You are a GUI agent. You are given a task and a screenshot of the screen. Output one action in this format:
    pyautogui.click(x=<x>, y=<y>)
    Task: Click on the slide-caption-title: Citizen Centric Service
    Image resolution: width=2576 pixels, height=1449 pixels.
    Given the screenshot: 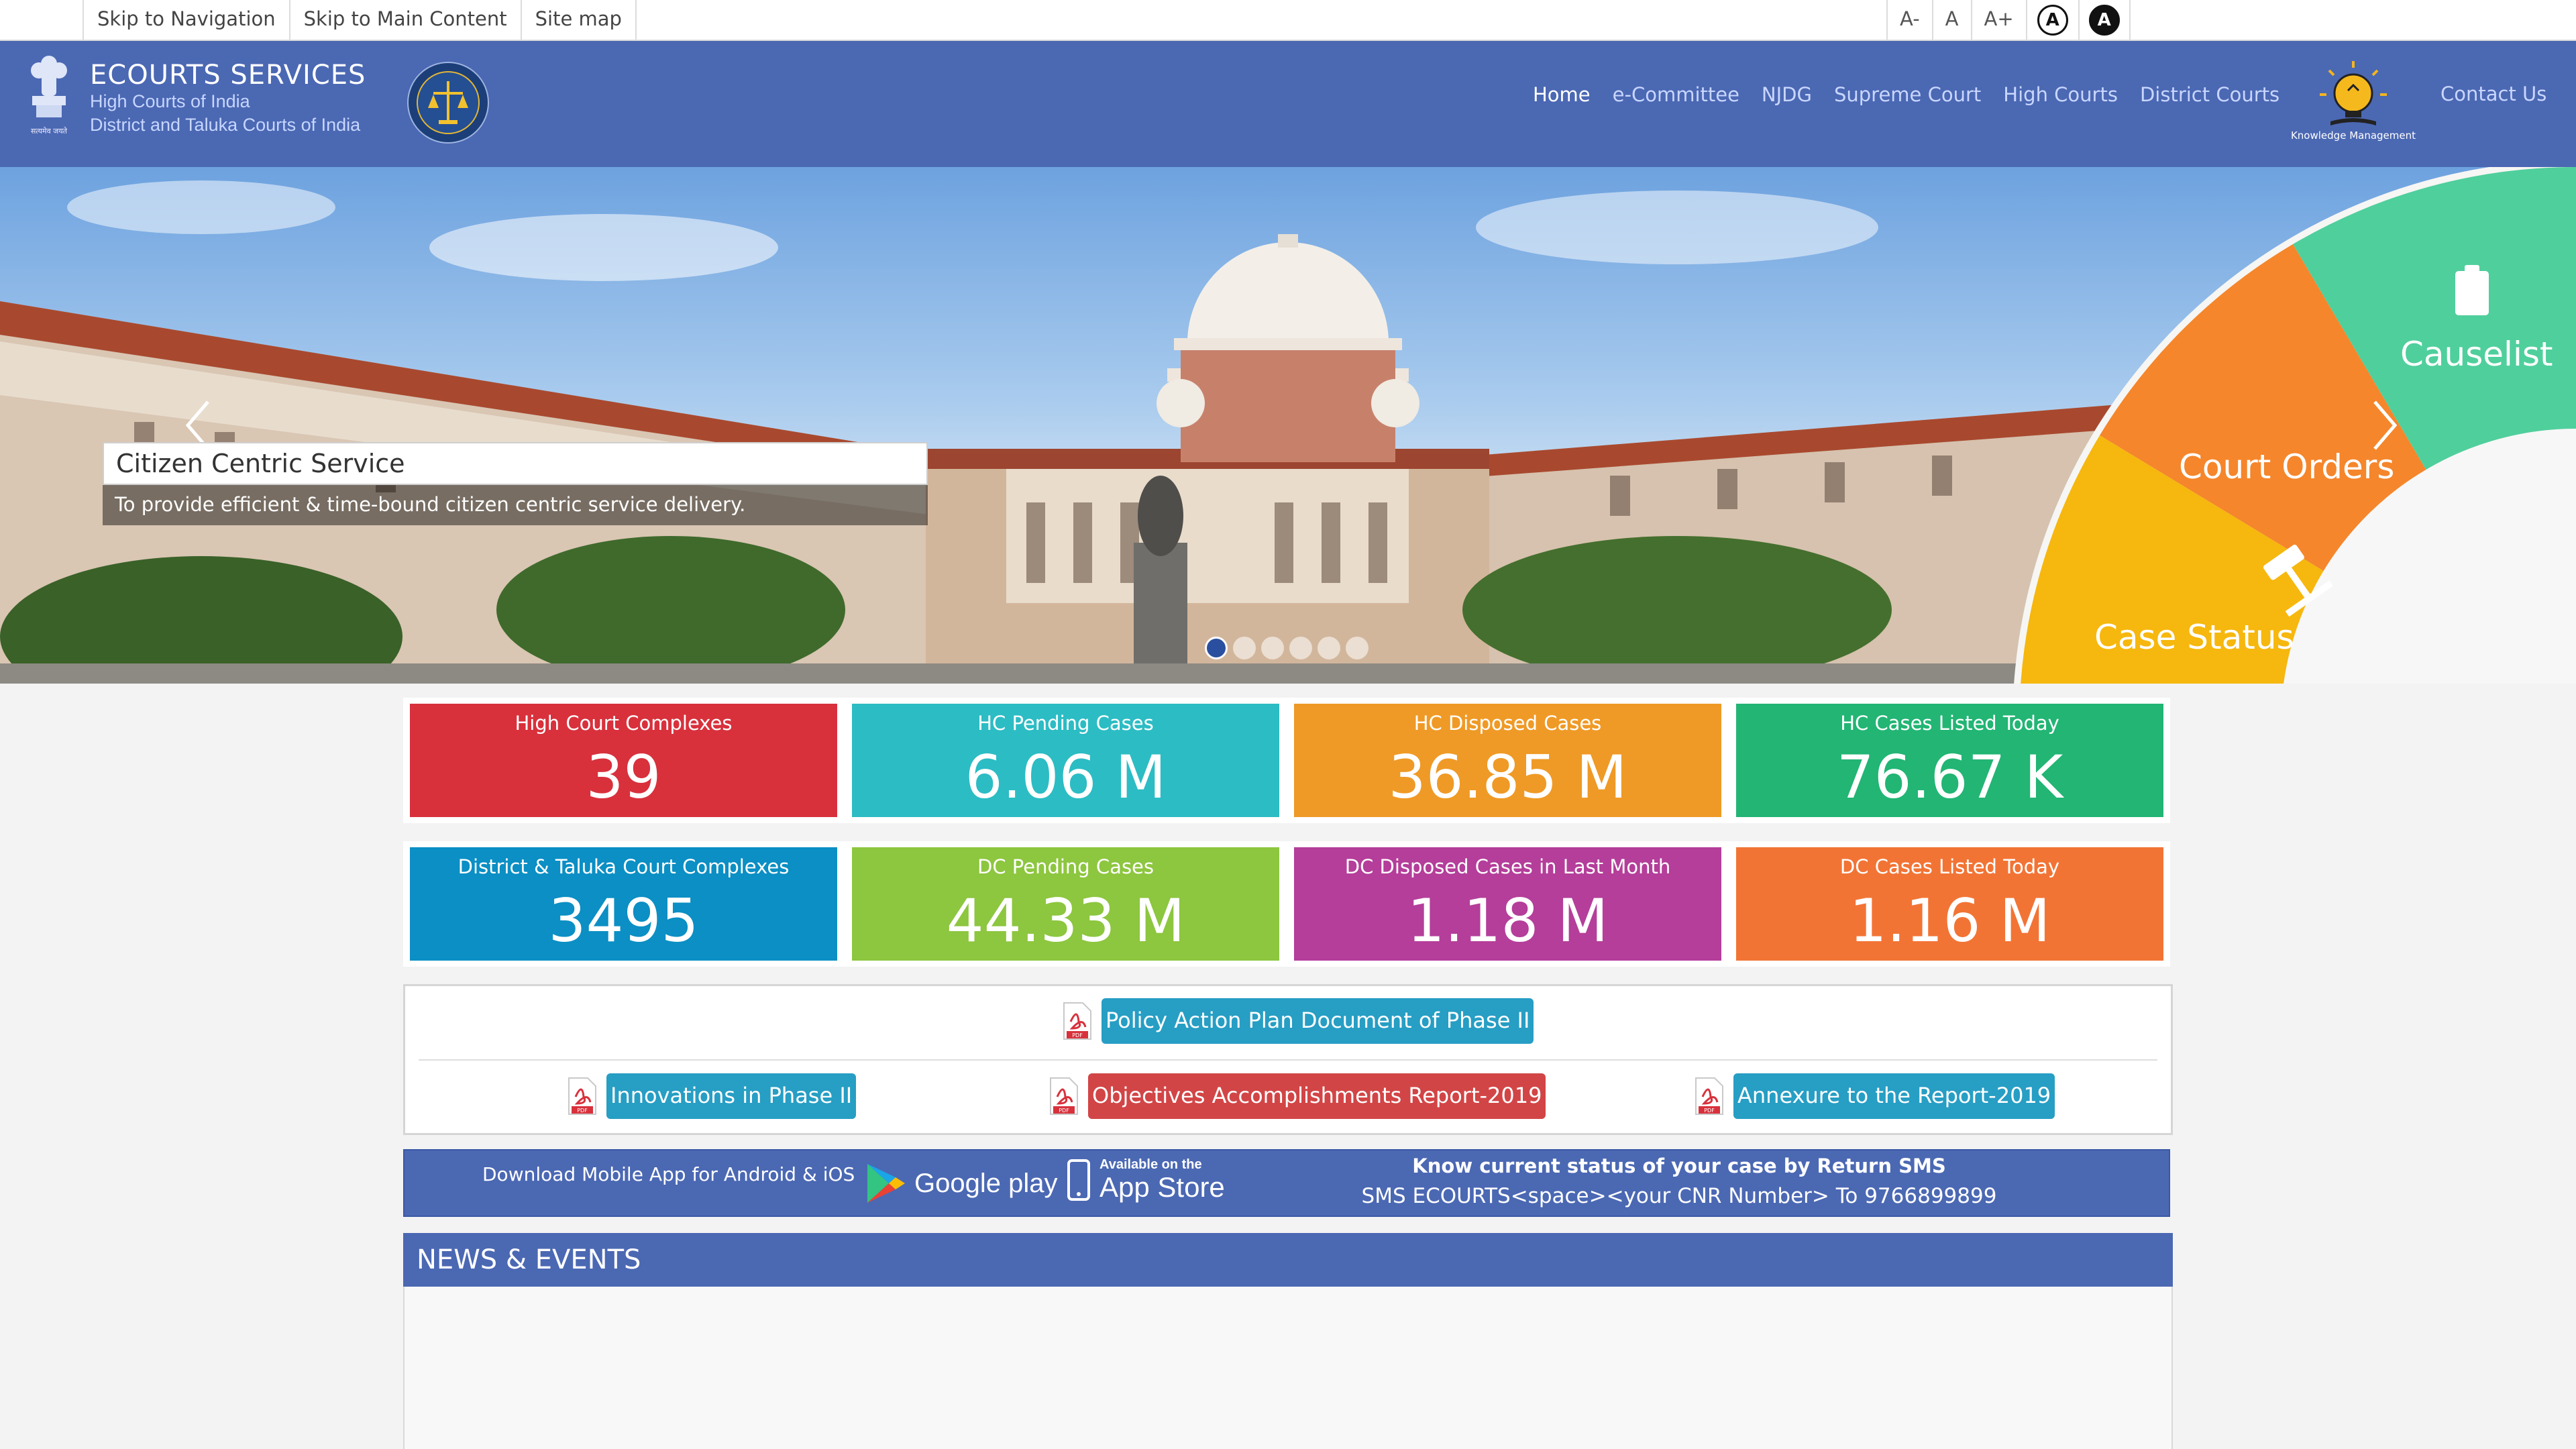 What is the action you would take?
    pyautogui.click(x=515, y=463)
    